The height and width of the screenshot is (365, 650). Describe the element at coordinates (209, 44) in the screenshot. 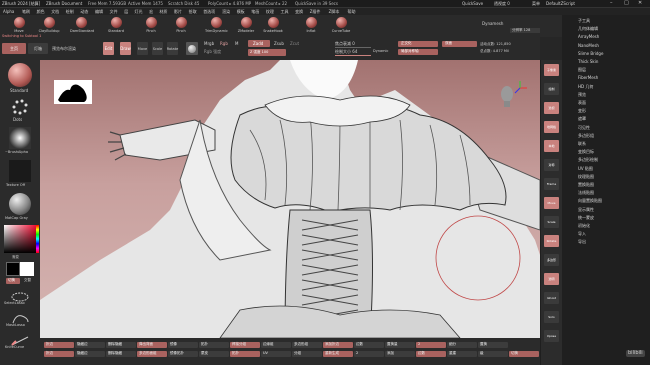

I see `mrgb-button: Mrgb` at that location.